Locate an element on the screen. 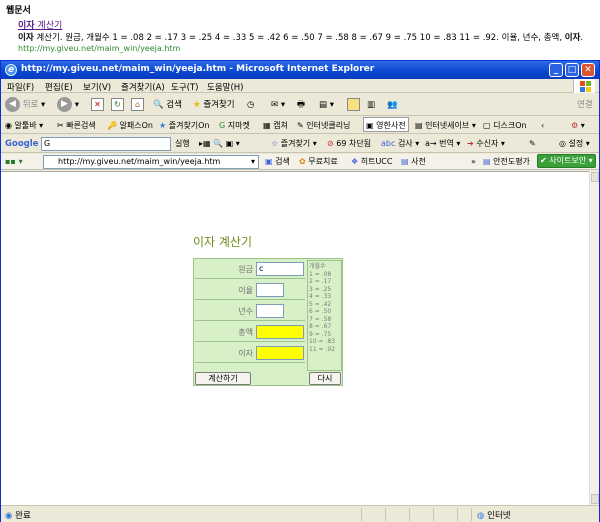 This screenshot has height=522, width=600. site-security-button: ✔ 사이트보안 ▾ is located at coordinates (566, 161).